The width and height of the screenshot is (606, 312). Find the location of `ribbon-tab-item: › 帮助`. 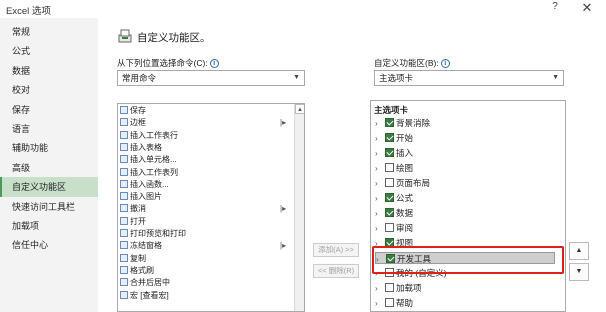

ribbon-tab-item: › 帮助 is located at coordinates (460, 303).